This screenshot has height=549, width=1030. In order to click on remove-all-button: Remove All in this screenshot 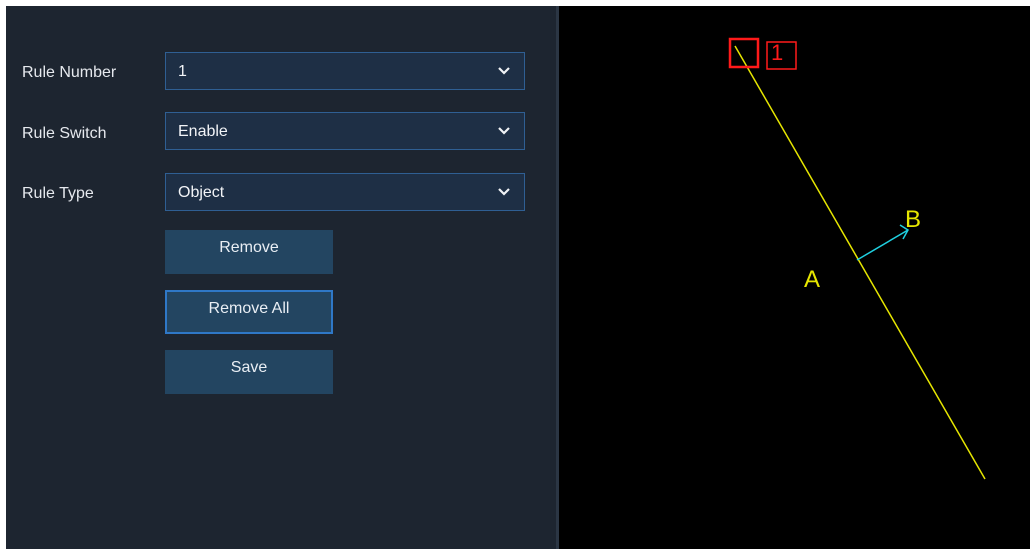, I will do `click(249, 312)`.